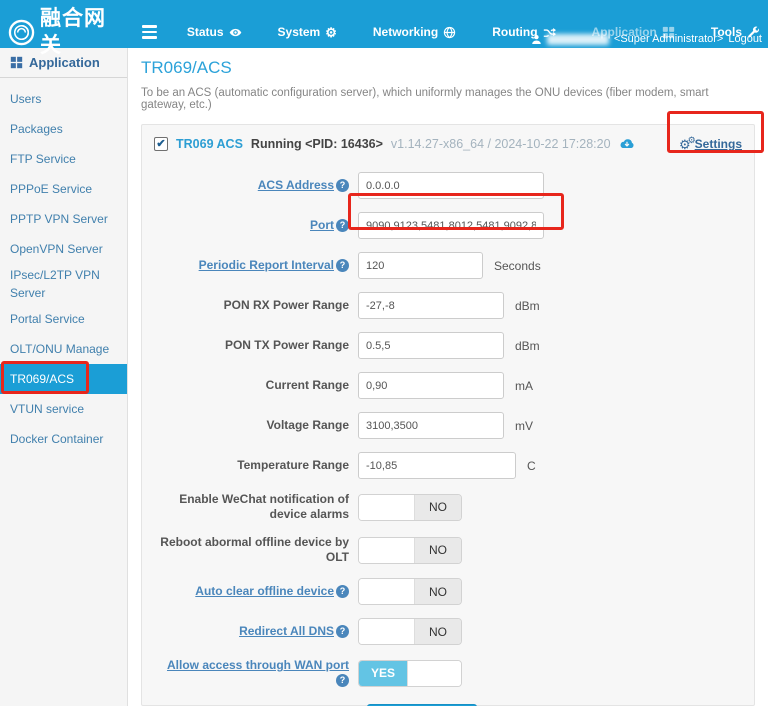 Image resolution: width=768 pixels, height=706 pixels. I want to click on page-title: TR069/ACS, so click(186, 67).